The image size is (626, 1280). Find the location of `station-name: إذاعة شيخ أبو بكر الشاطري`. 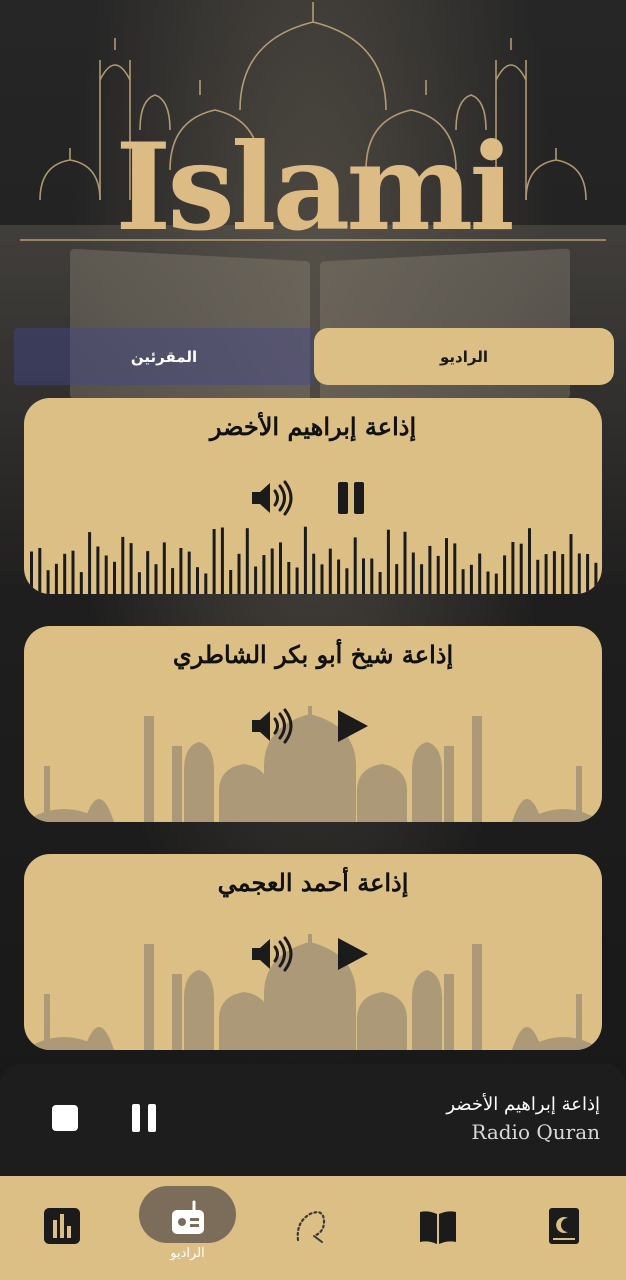

station-name: إذاعة شيخ أبو بكر الشاطري is located at coordinates (313, 654).